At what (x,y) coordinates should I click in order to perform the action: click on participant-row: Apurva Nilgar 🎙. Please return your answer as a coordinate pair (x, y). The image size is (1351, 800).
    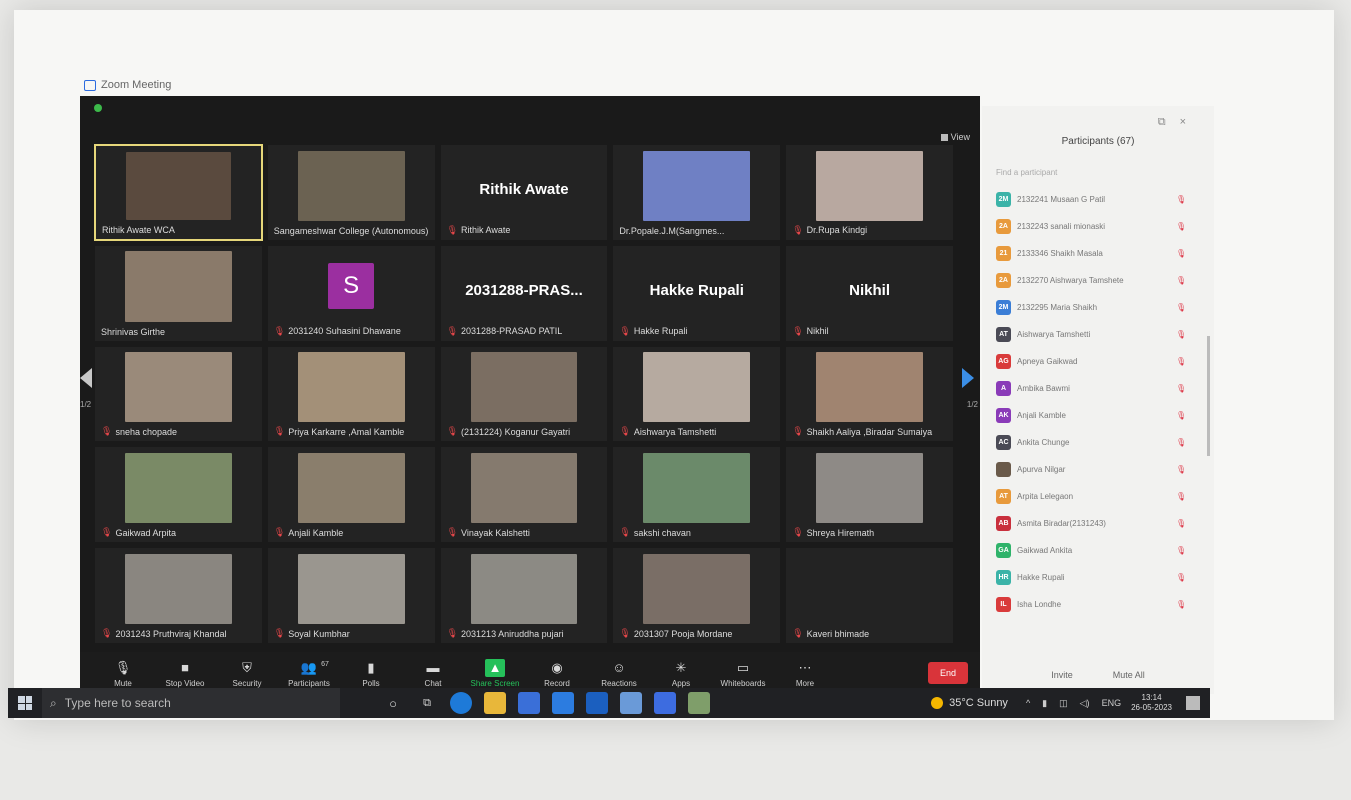
    Looking at the image, I should click on (1101, 469).